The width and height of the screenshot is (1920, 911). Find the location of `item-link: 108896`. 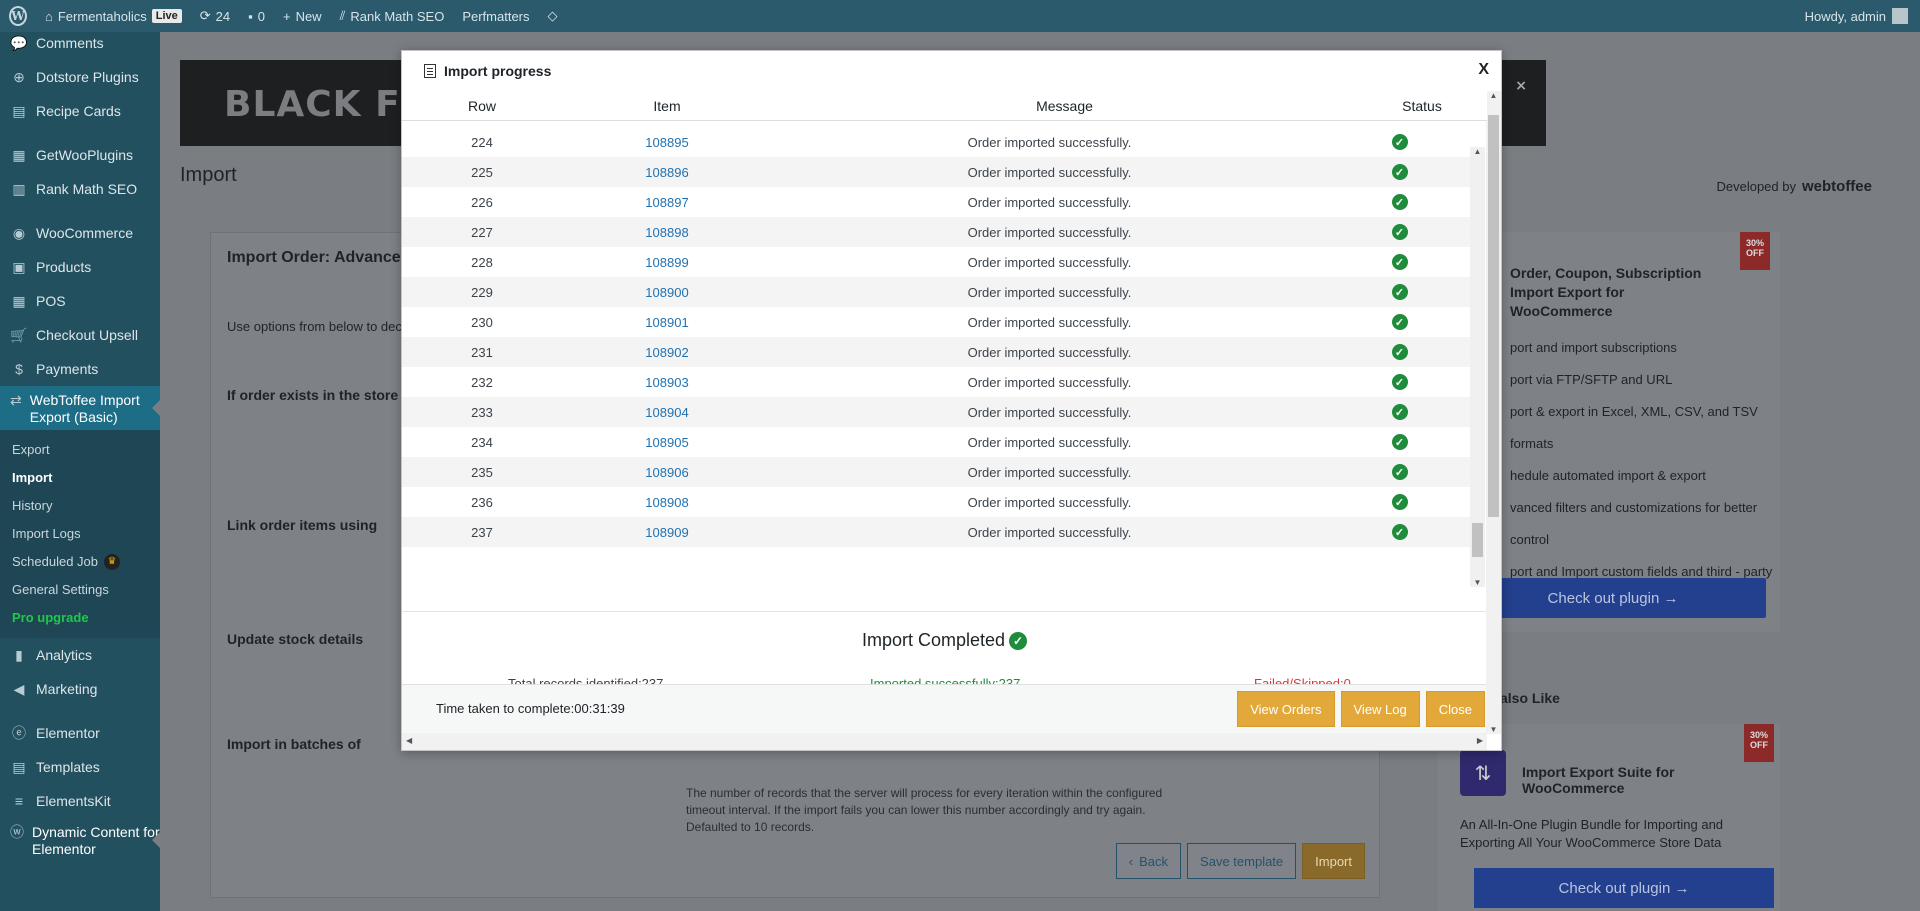

item-link: 108896 is located at coordinates (667, 172).